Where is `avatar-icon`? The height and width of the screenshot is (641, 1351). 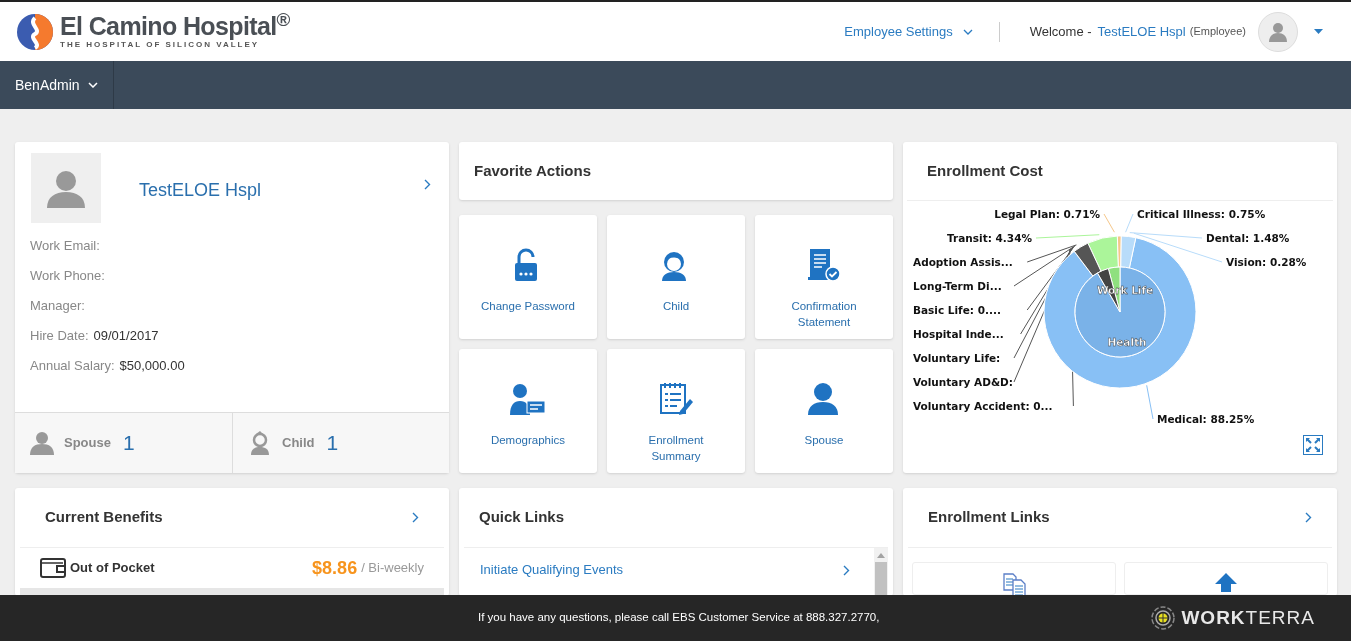 avatar-icon is located at coordinates (1278, 31).